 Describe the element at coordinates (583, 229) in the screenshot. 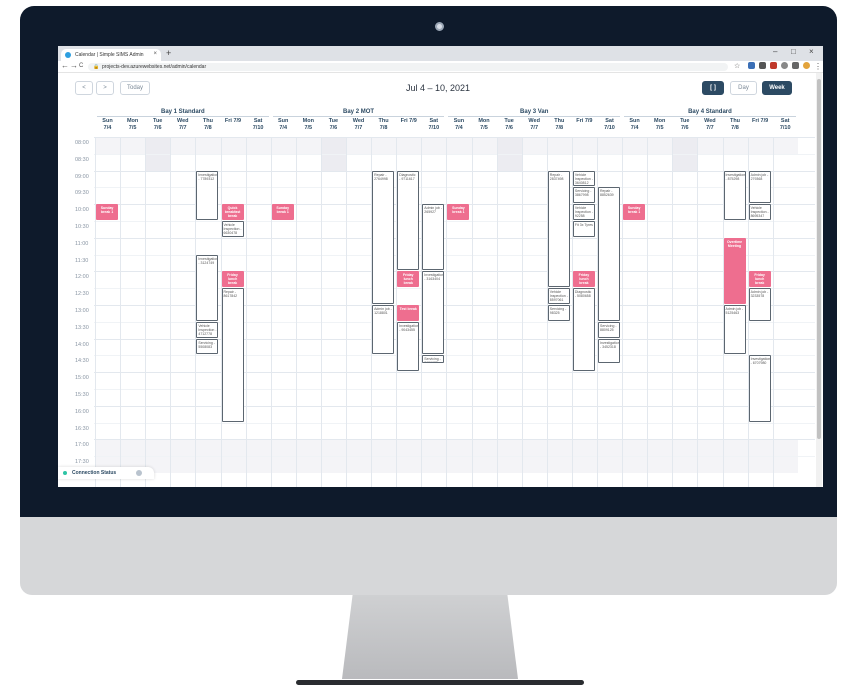

I see `job-event: Fit 3x Tyres` at that location.